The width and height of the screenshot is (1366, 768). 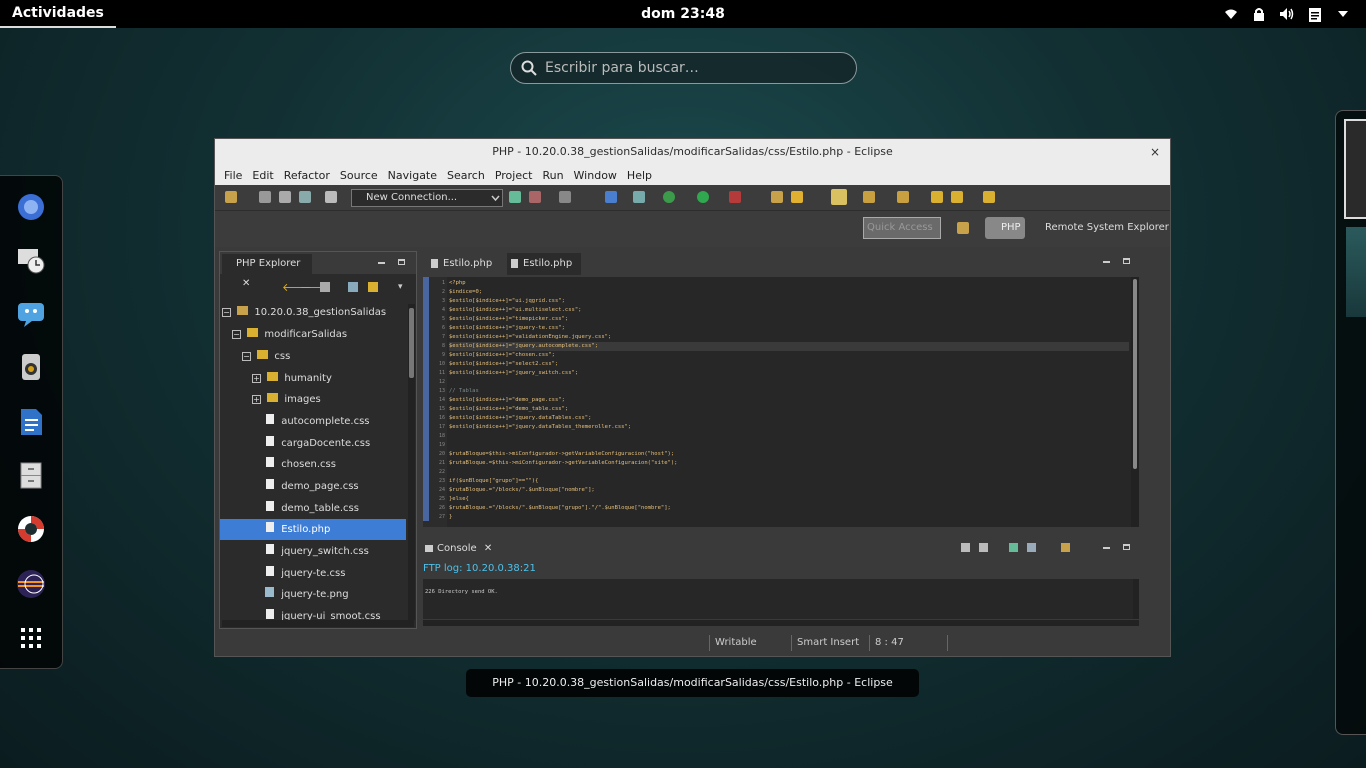 What do you see at coordinates (1031, 547) in the screenshot?
I see `display-console-icon` at bounding box center [1031, 547].